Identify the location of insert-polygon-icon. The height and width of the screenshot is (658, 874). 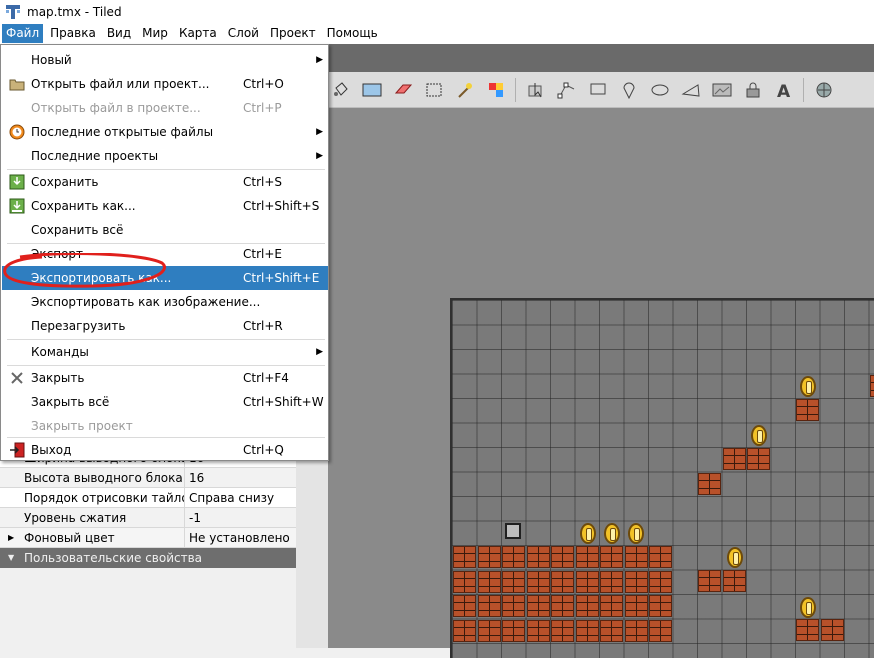
(691, 90).